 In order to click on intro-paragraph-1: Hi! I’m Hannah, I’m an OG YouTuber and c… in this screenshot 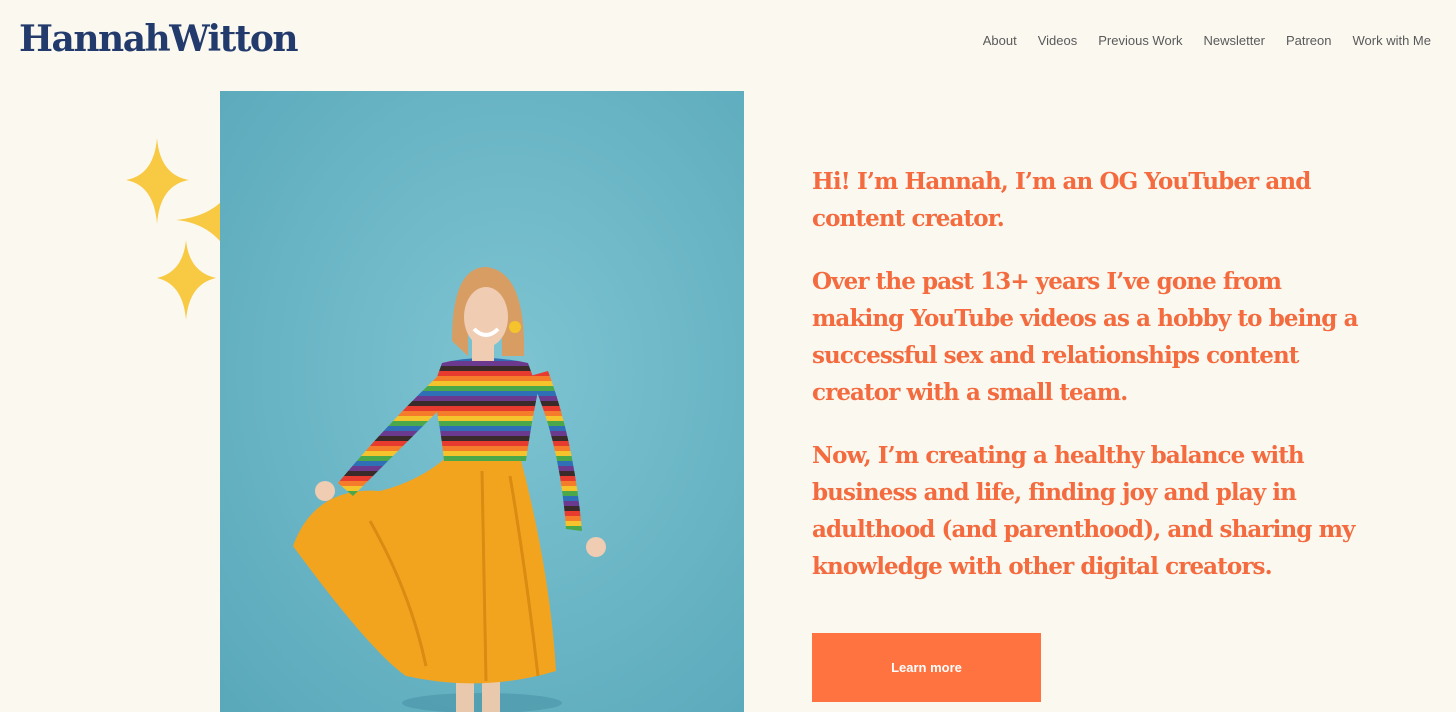, I will do `click(1061, 200)`.